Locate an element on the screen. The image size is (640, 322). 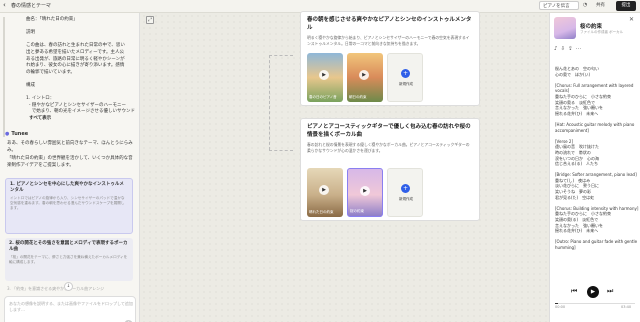
message-line: 構成 is located at coordinates (30, 85).